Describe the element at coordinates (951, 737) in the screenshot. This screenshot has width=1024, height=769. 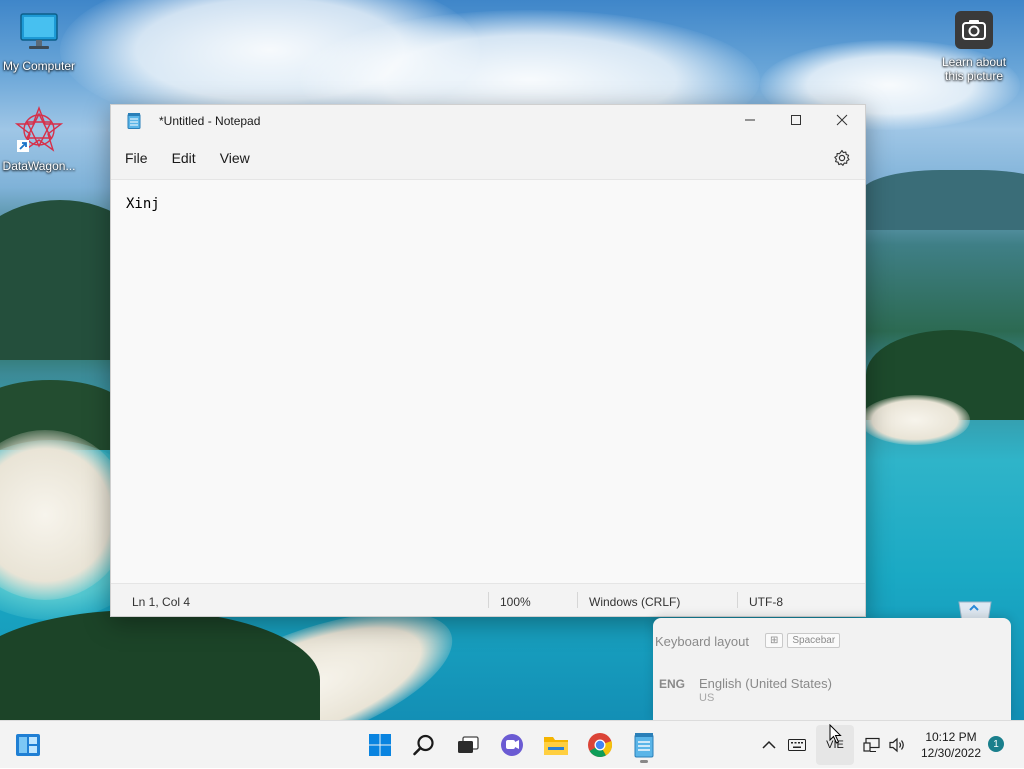
I see `clock-time: 10:12 PM` at that location.